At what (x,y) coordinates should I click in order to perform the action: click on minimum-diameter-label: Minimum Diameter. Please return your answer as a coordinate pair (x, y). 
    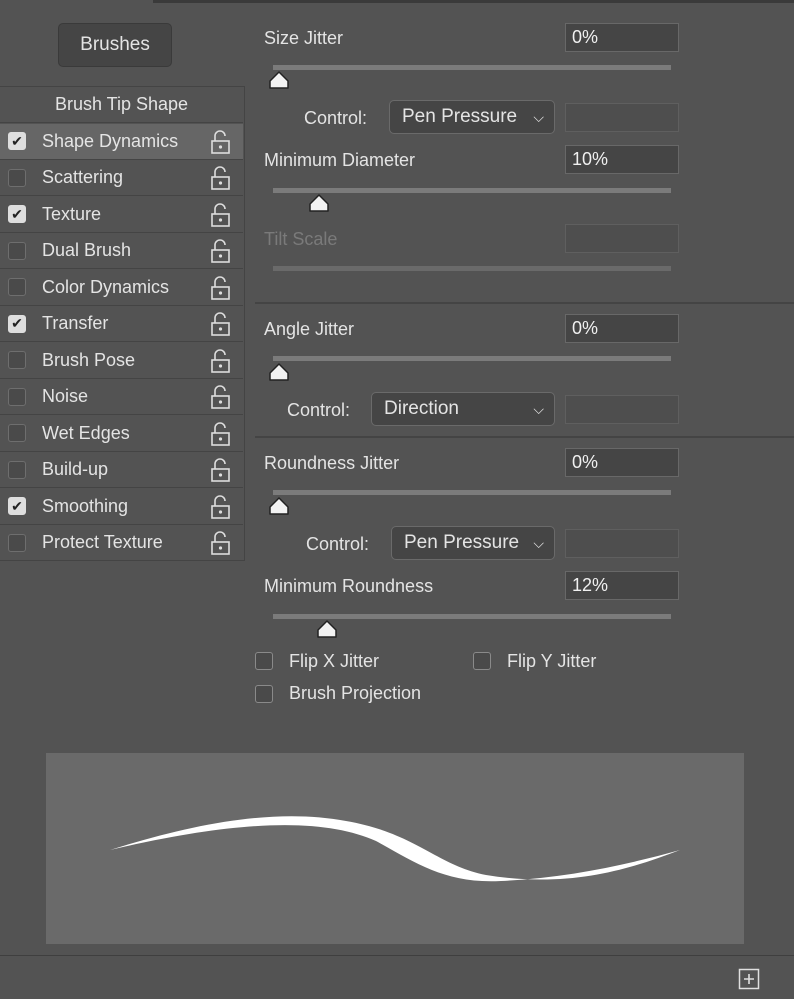
    Looking at the image, I should click on (340, 160).